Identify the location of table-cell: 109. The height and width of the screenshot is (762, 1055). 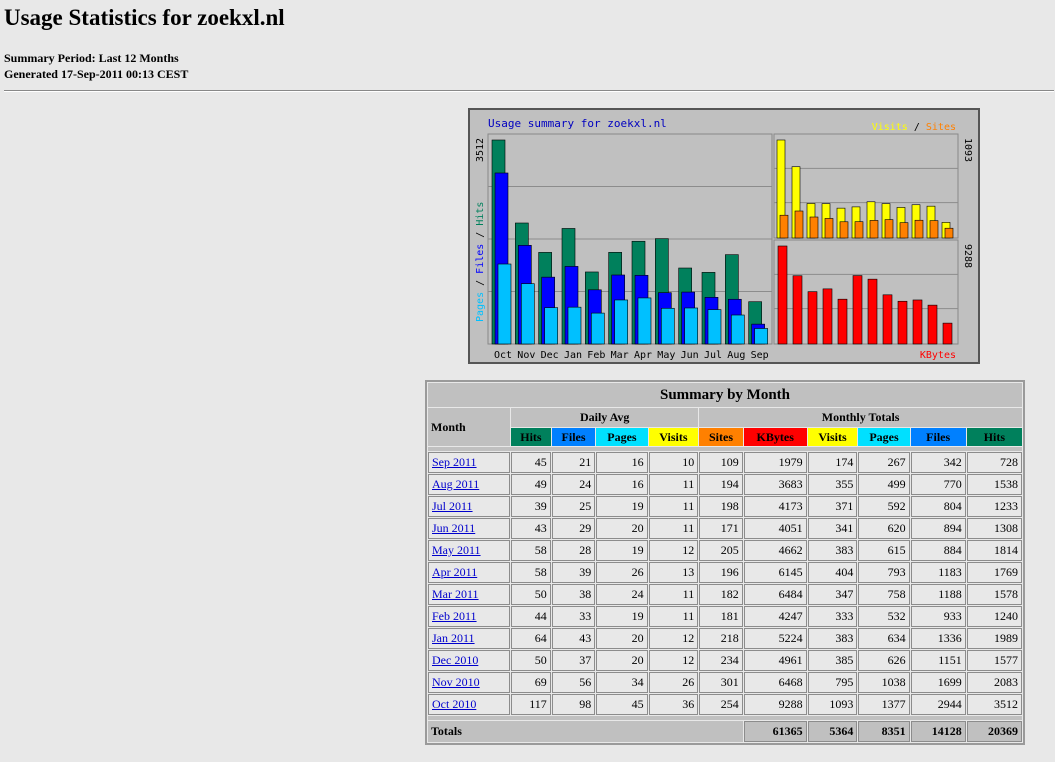
(721, 462).